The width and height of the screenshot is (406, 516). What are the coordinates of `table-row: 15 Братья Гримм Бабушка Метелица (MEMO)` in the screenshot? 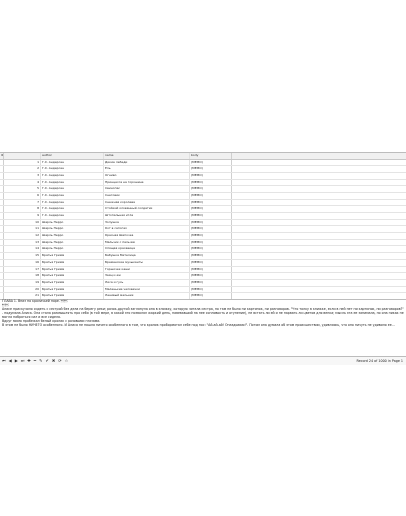 It's located at (203, 256).